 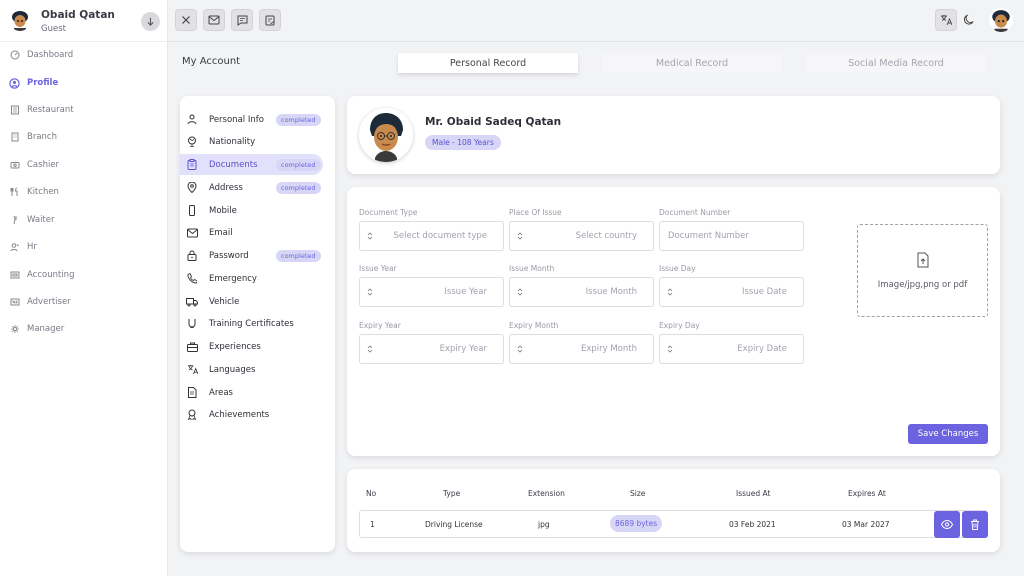 What do you see at coordinates (380, 325) in the screenshot?
I see `expiry-year-label: Expiry Year` at bounding box center [380, 325].